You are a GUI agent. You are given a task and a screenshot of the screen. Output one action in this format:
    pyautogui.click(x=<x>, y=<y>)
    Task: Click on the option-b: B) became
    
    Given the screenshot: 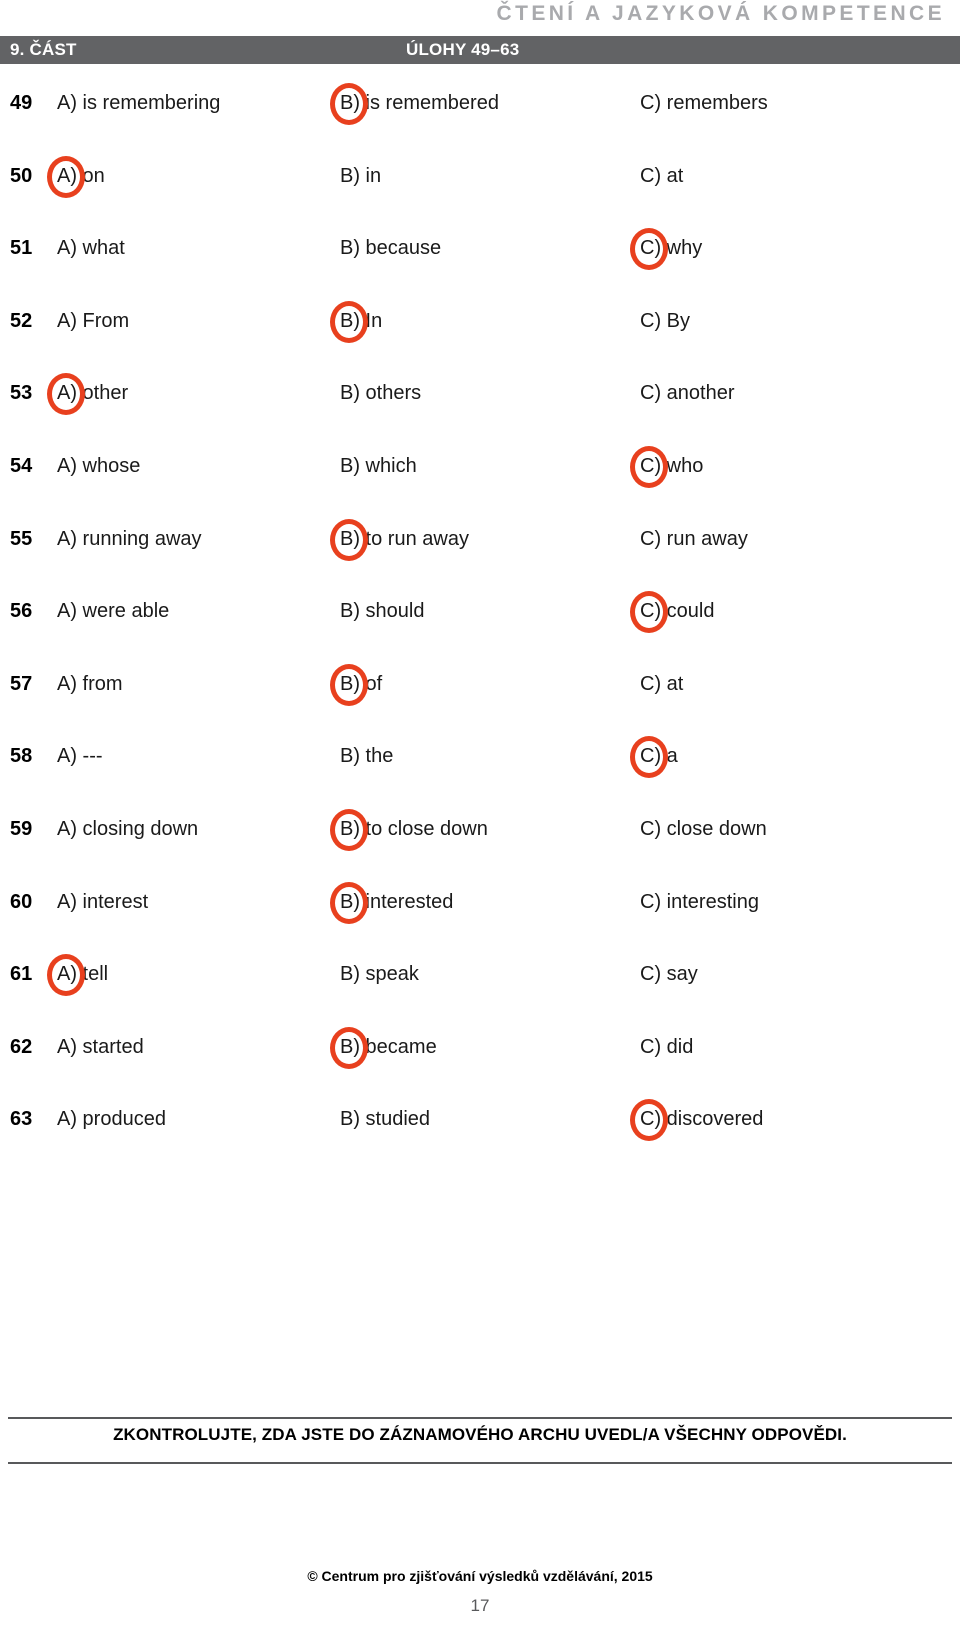 What is the action you would take?
    pyautogui.click(x=383, y=1047)
    